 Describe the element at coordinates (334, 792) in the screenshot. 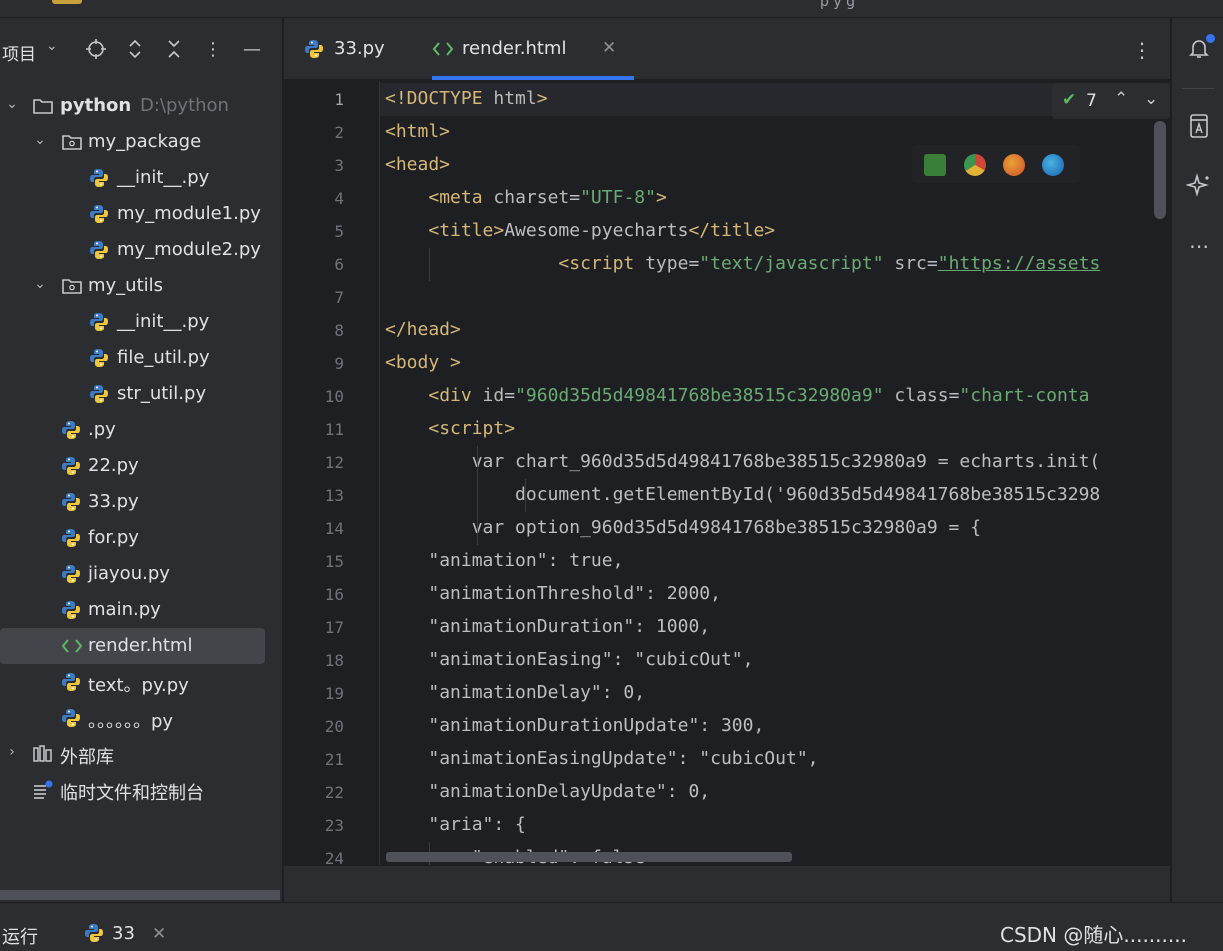

I see `line-number: 22` at that location.